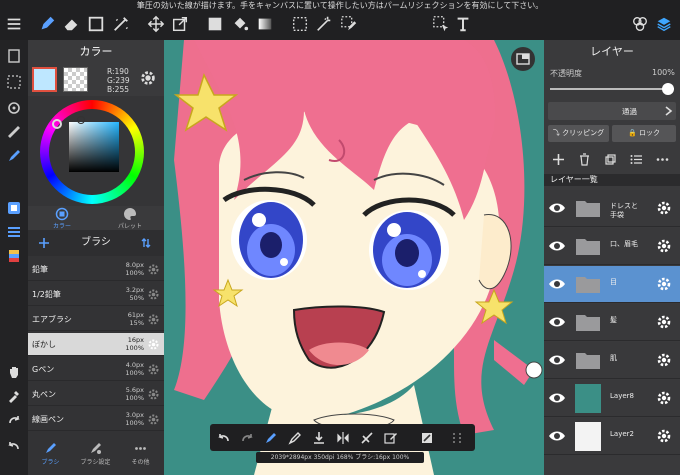 This screenshot has width=680, height=475. I want to click on hue-ring, so click(92, 152).